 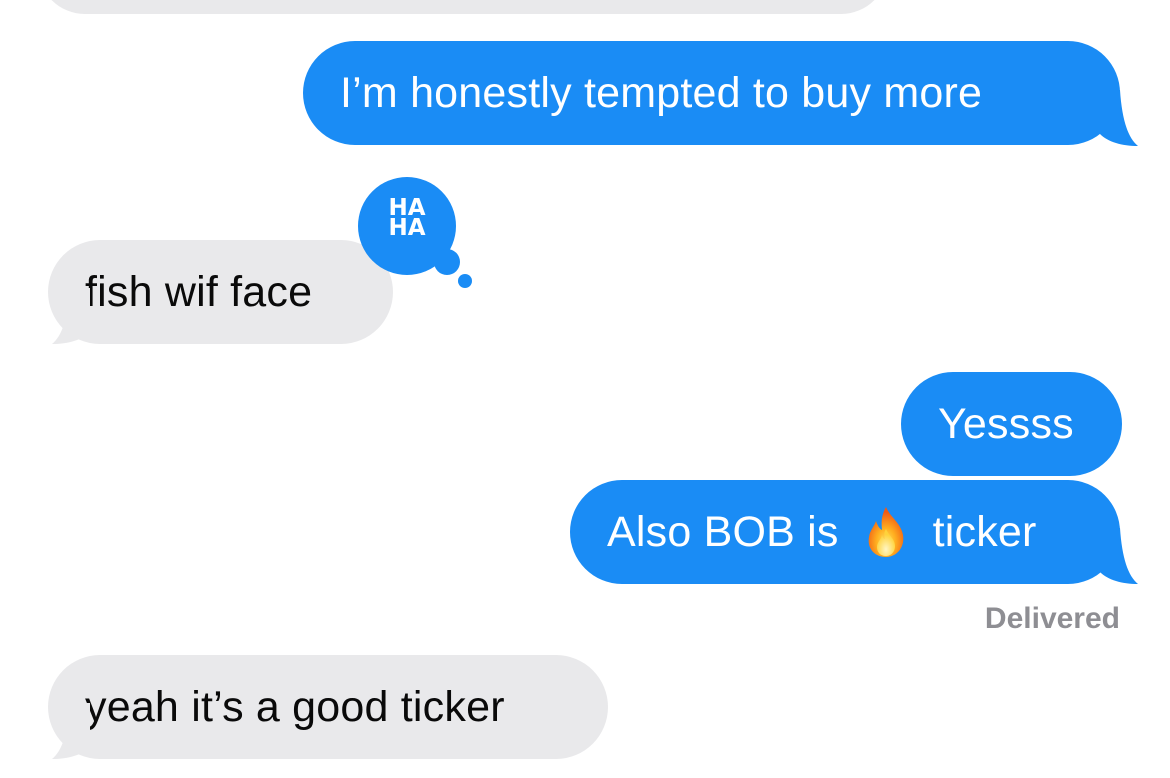 What do you see at coordinates (1052, 618) in the screenshot?
I see `delivered-status: Delivered` at bounding box center [1052, 618].